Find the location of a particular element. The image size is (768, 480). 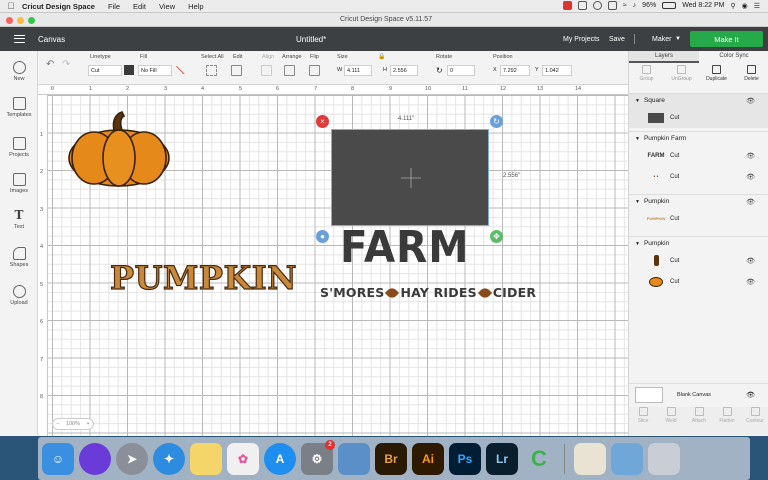

delete-button: Delete is located at coordinates (752, 79).